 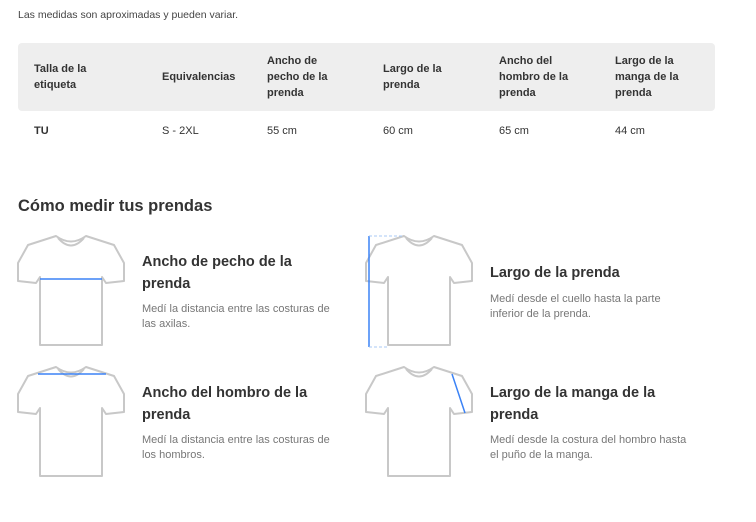 I want to click on table-row: TU S - 2XL 55 cm 60 cm 65 cm 44 cm, so click(x=366, y=131).